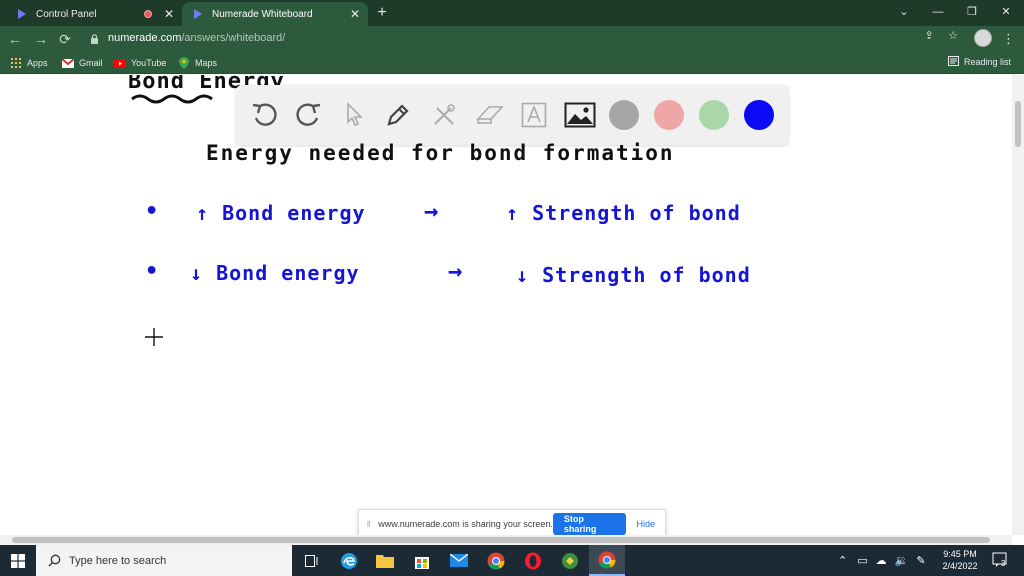 Image resolution: width=1024 pixels, height=576 pixels. What do you see at coordinates (938, 12) in the screenshot?
I see `minimize-icon: —` at bounding box center [938, 12].